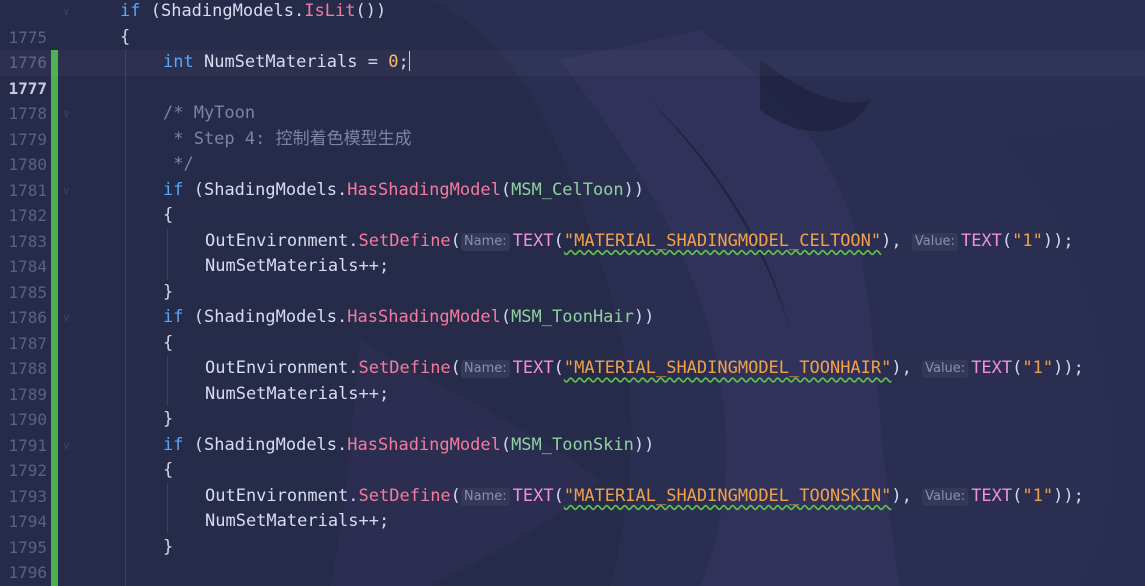 This screenshot has width=1145, height=586. What do you see at coordinates (178, 62) in the screenshot?
I see `type-keyword: int` at bounding box center [178, 62].